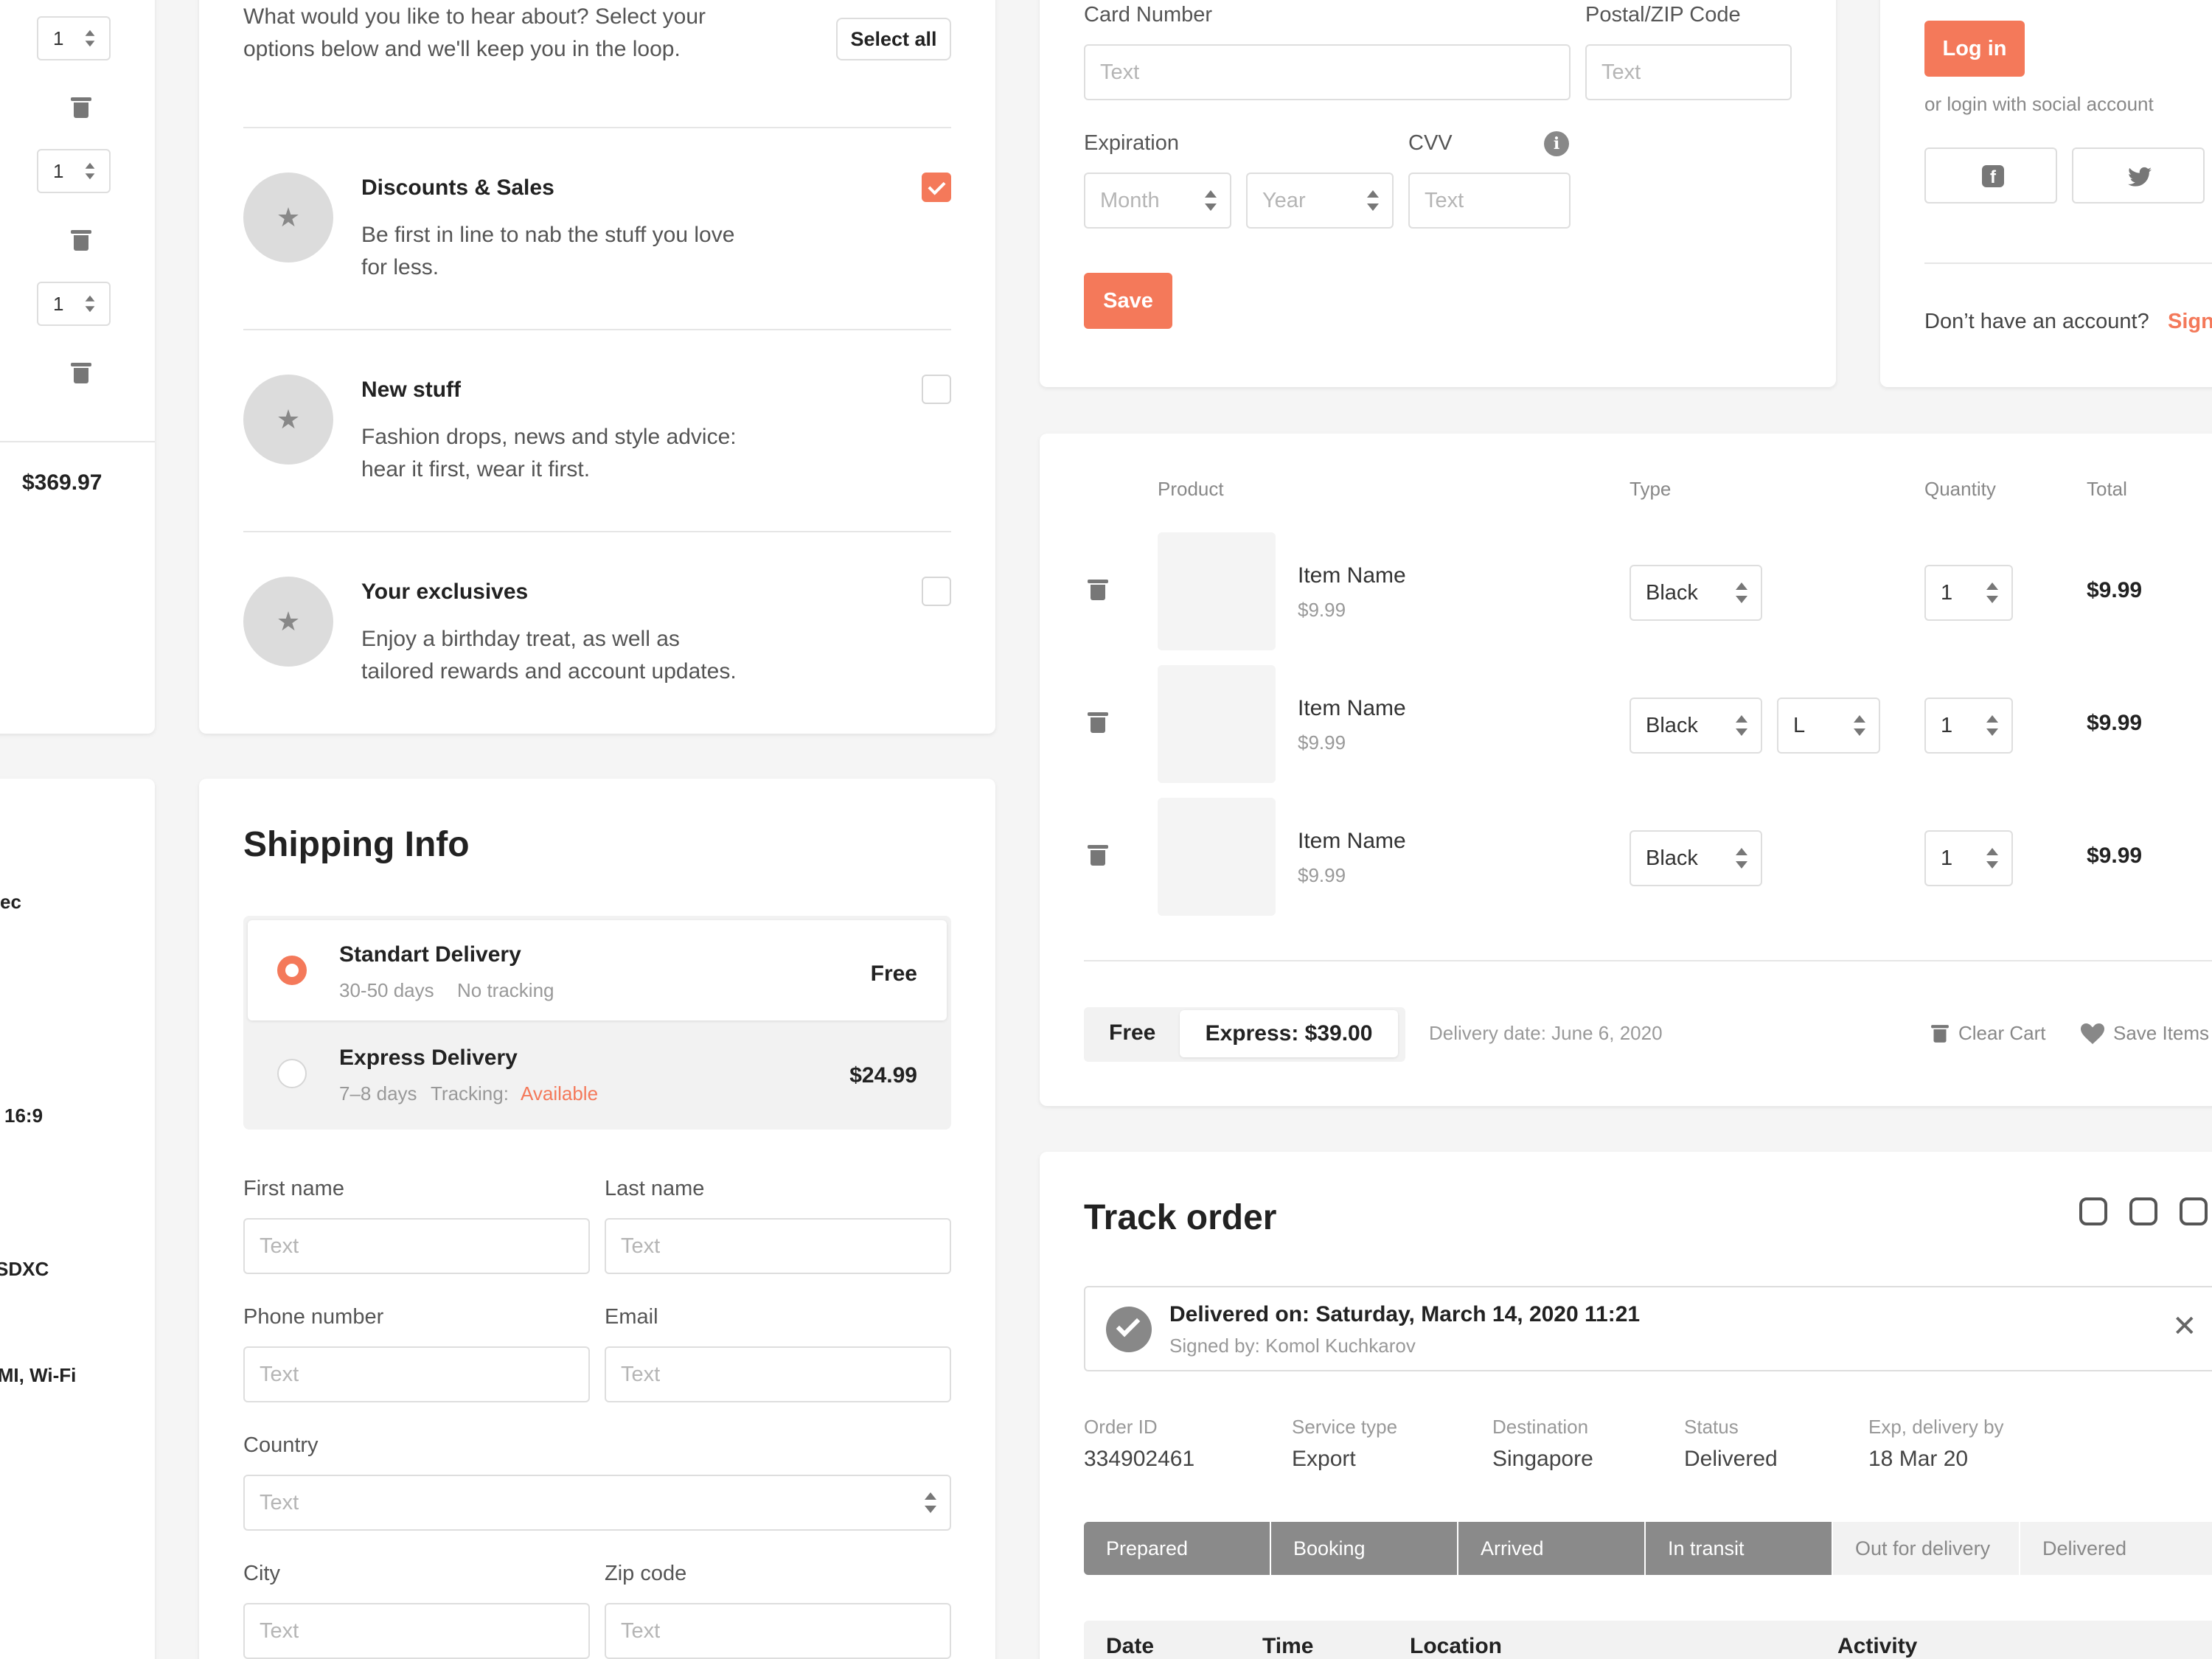 This screenshot has width=2212, height=1659. What do you see at coordinates (1540, 1427) in the screenshot?
I see `destination-label: Destination` at bounding box center [1540, 1427].